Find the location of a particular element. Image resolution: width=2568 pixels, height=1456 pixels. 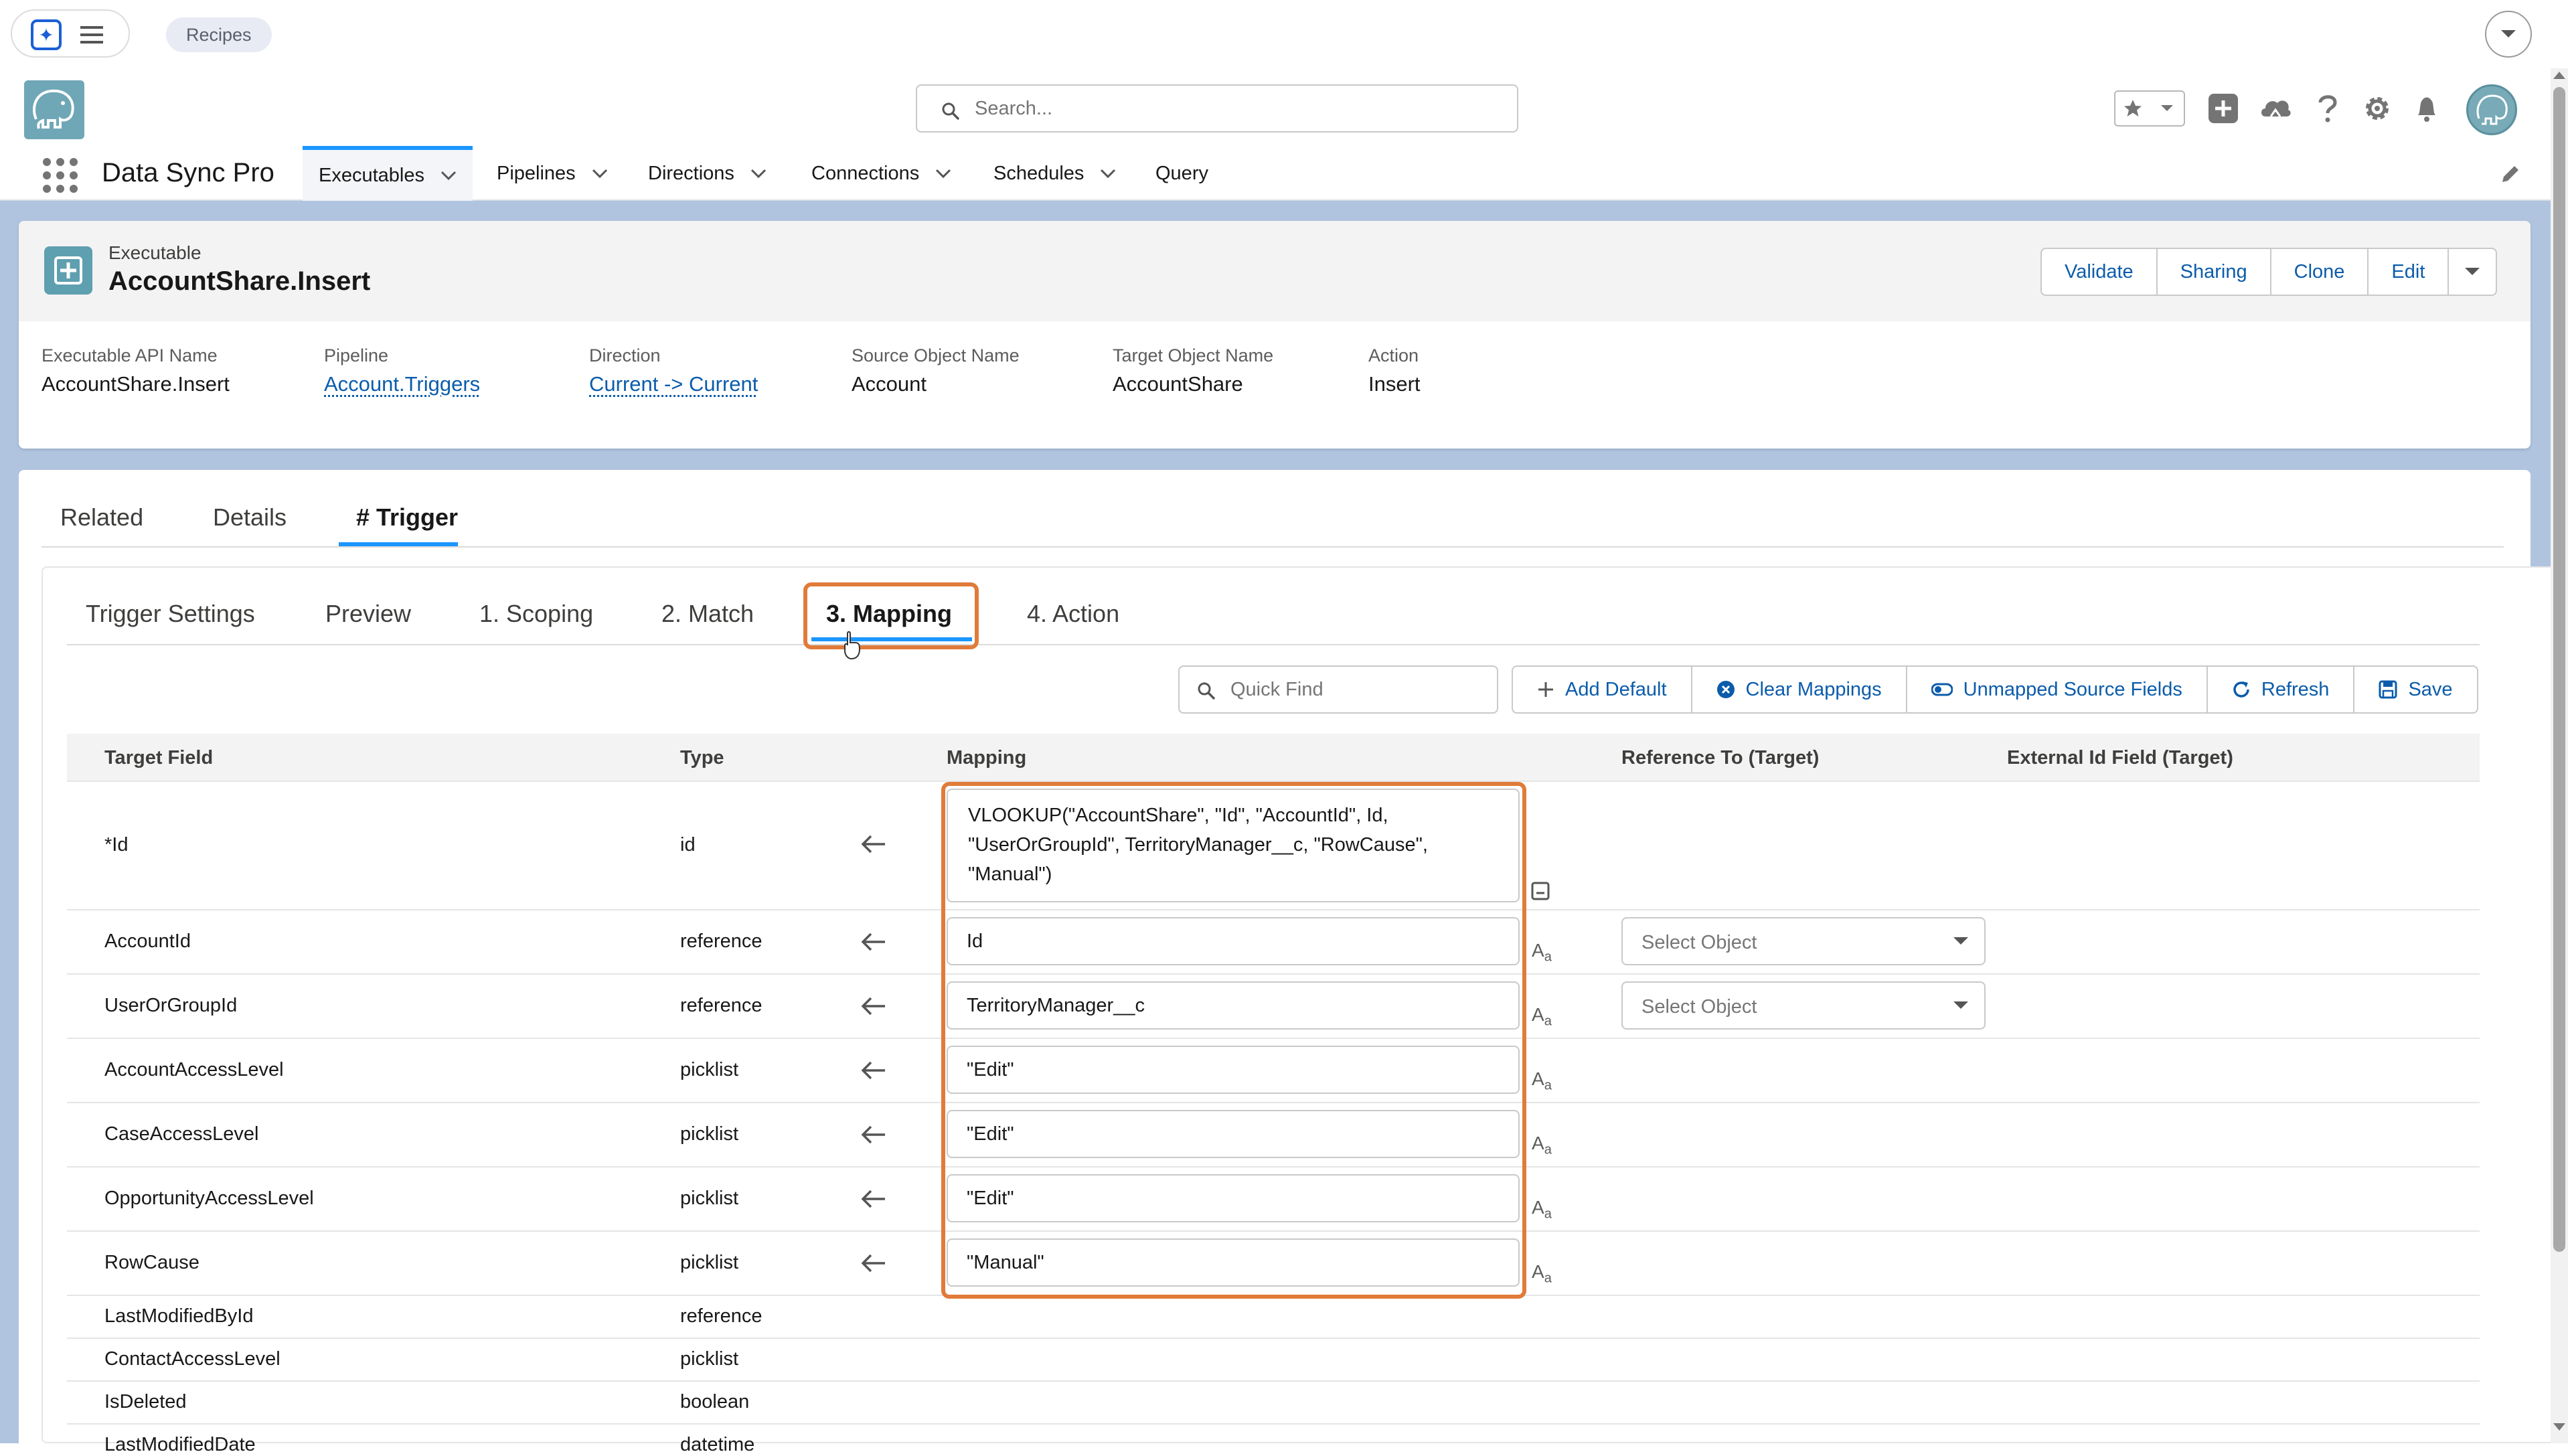

unmapped-source-fields-button: Unmapped Source Fields is located at coordinates (2057, 689).